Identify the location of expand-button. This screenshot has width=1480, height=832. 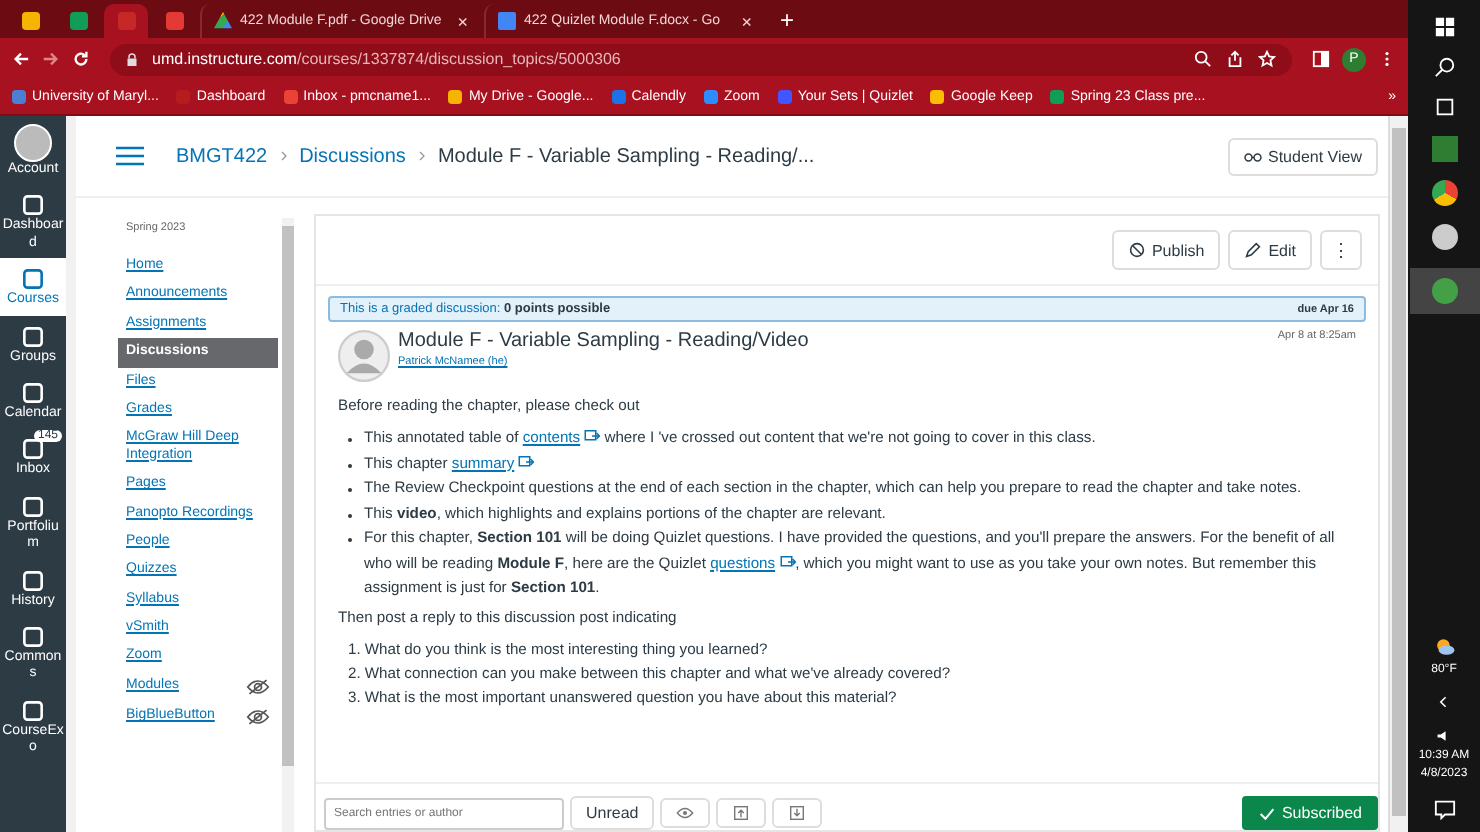
(797, 813).